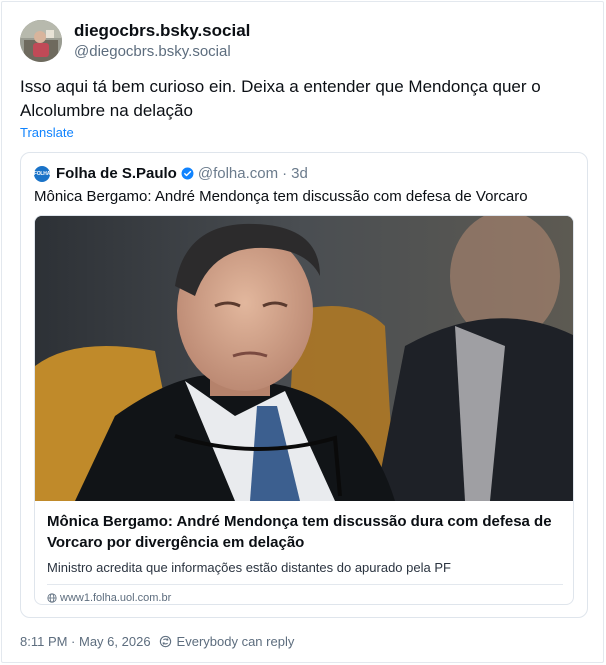 This screenshot has height=665, width=606. Describe the element at coordinates (116, 598) in the screenshot. I see `link-preview-domain-text: www1.folha.uol.com.br` at that location.